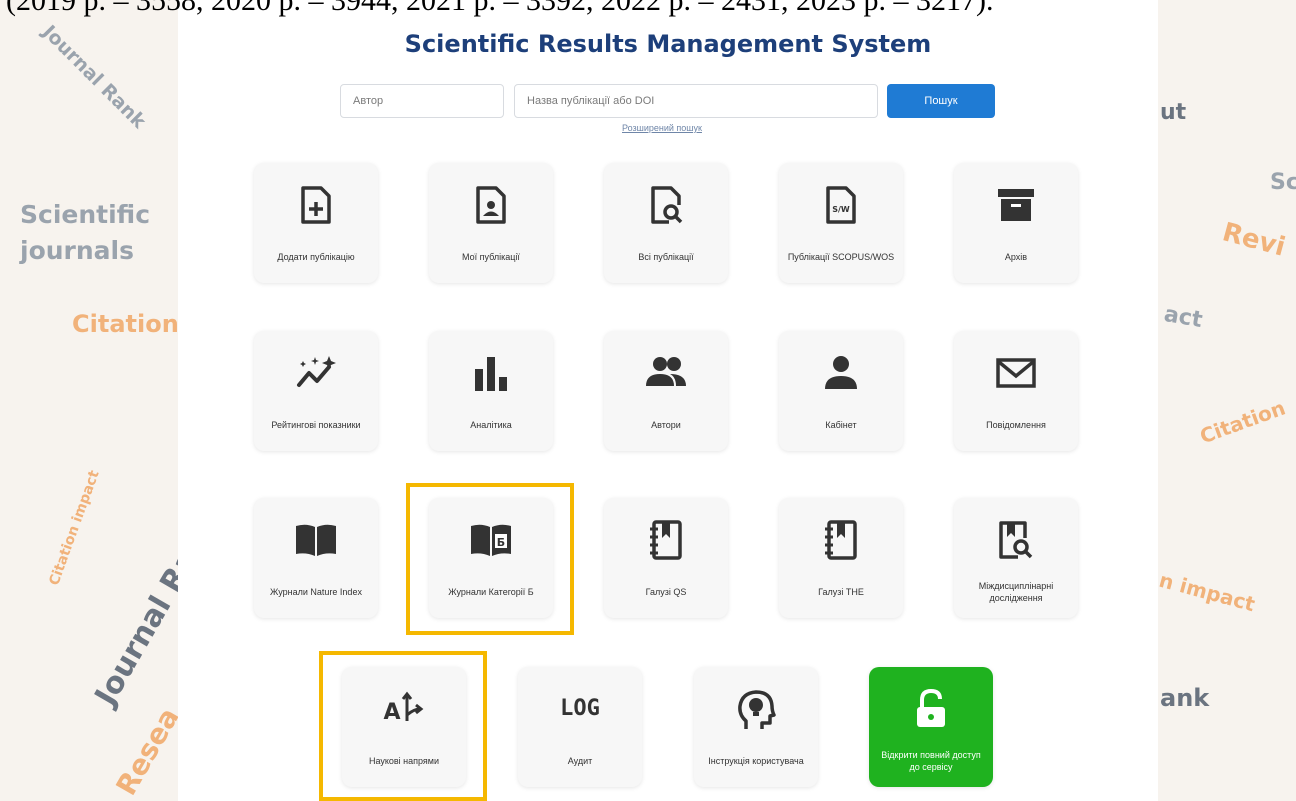 Image resolution: width=1296 pixels, height=801 pixels. What do you see at coordinates (1016, 205) in the screenshot?
I see `archive-icon` at bounding box center [1016, 205].